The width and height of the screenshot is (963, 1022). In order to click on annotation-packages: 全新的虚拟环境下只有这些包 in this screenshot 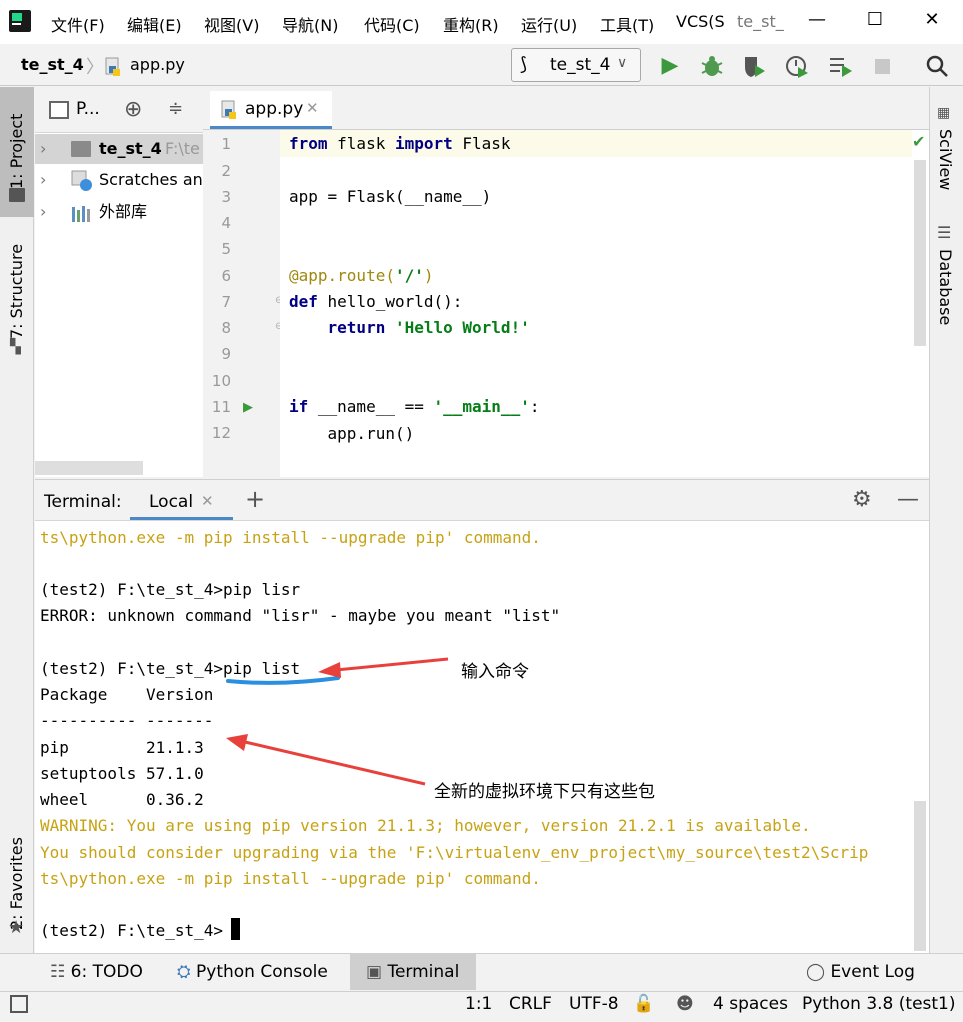, I will do `click(544, 792)`.